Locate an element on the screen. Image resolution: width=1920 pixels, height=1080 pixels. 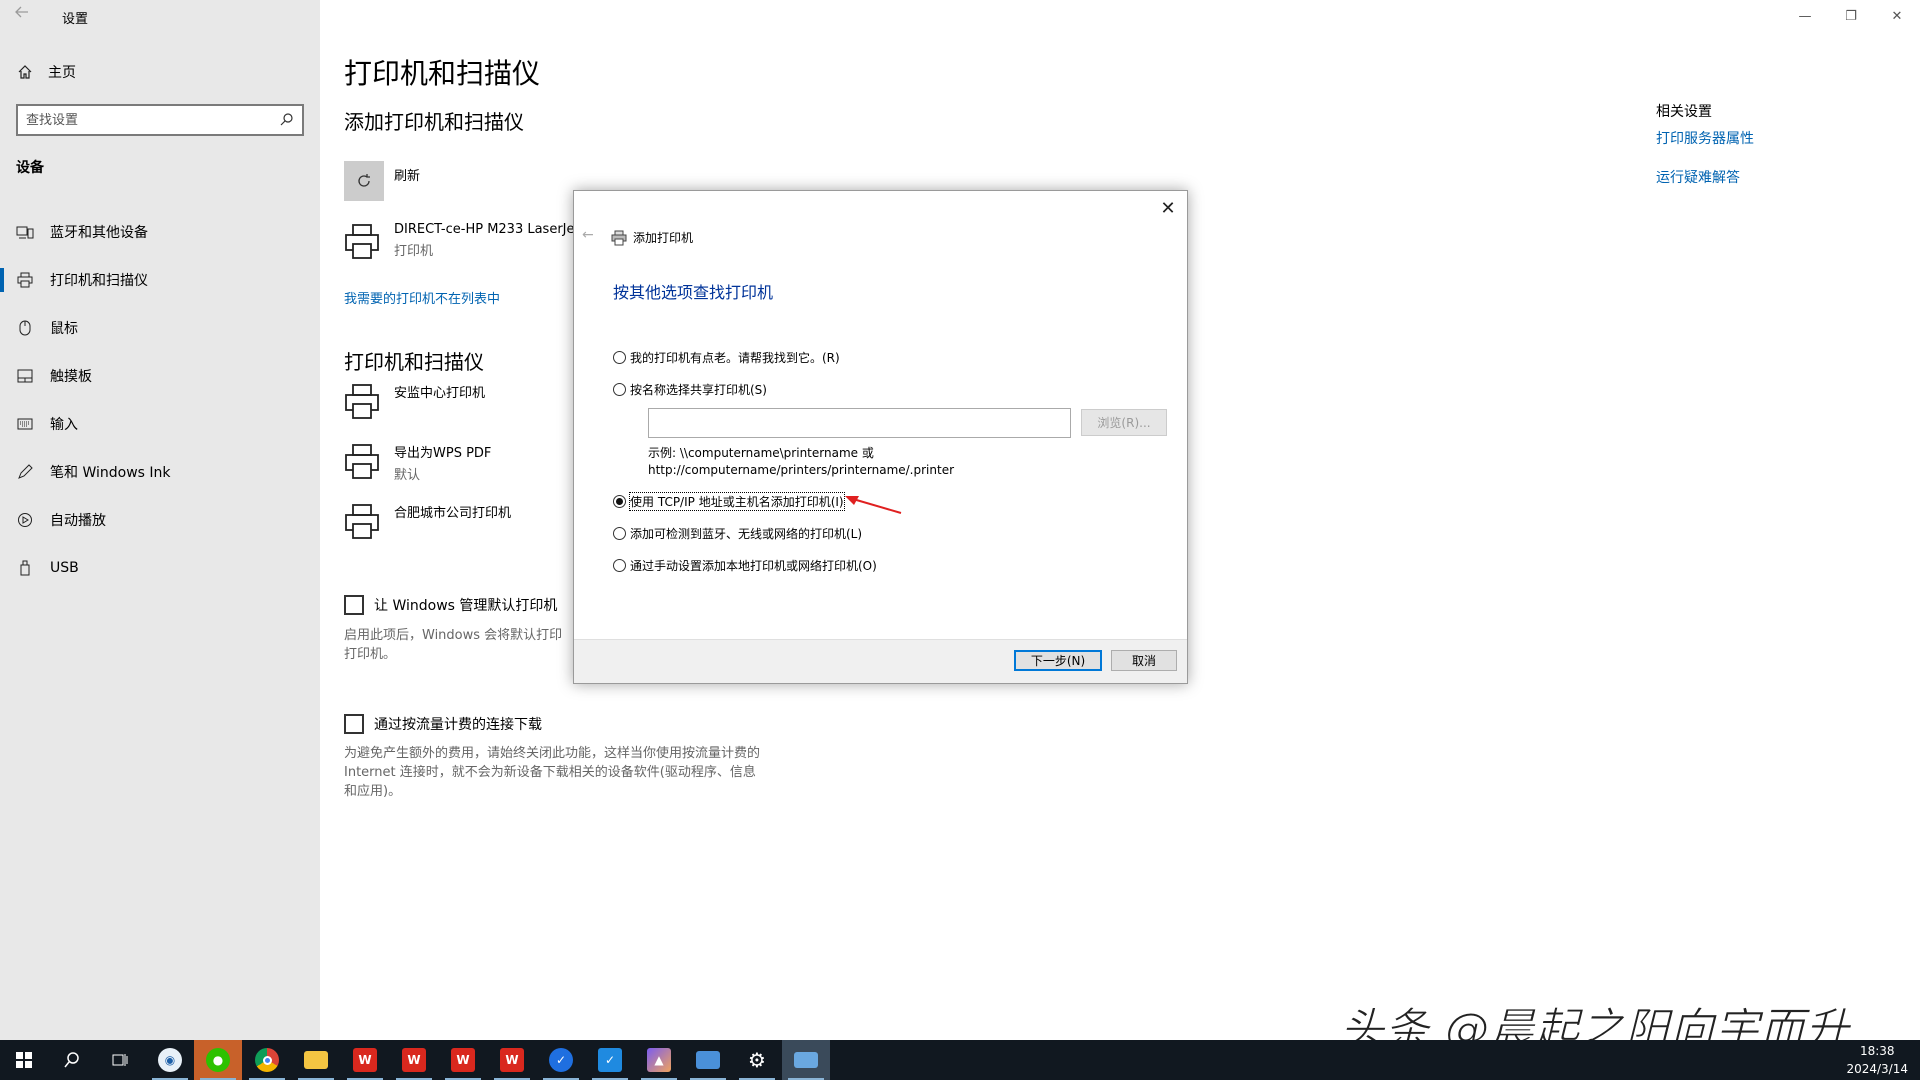
cancel-button: 取消 is located at coordinates (1144, 660).